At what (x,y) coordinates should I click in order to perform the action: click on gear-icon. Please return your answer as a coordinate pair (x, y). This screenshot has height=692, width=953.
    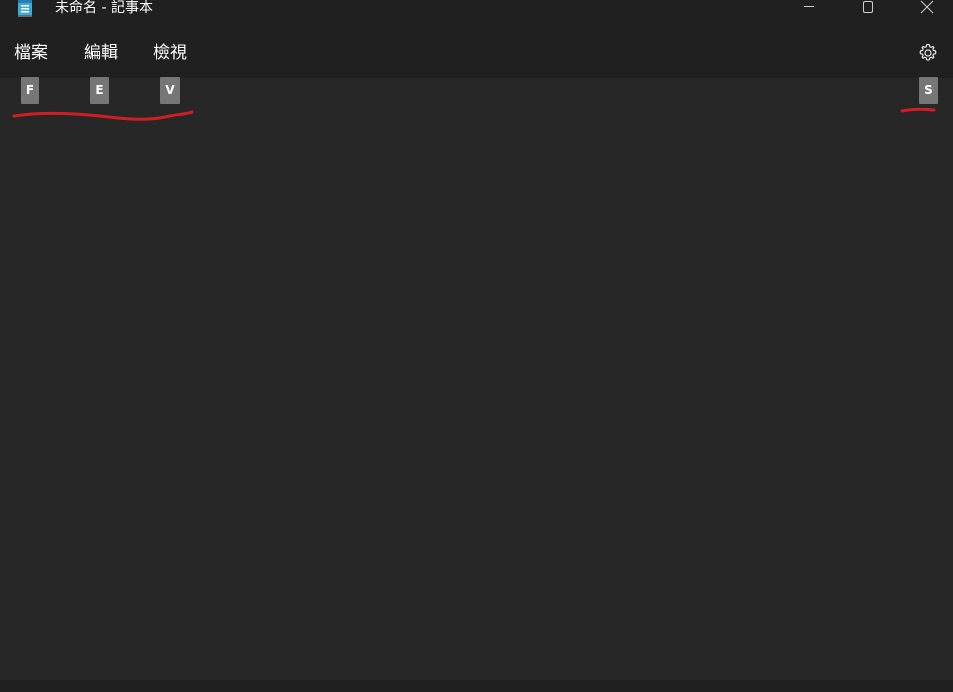
    Looking at the image, I should click on (928, 56).